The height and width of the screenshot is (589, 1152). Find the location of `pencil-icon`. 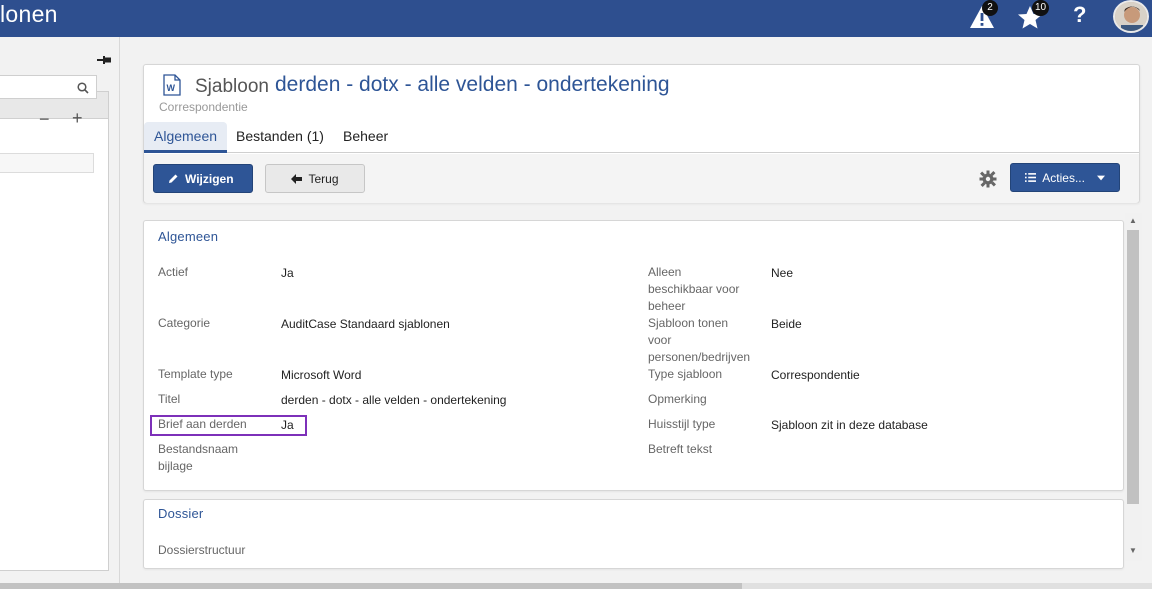

pencil-icon is located at coordinates (173, 178).